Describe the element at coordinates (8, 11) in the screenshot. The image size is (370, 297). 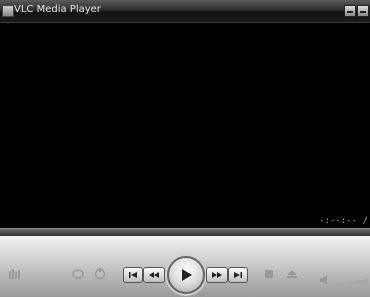
I see `vlc-icon` at that location.